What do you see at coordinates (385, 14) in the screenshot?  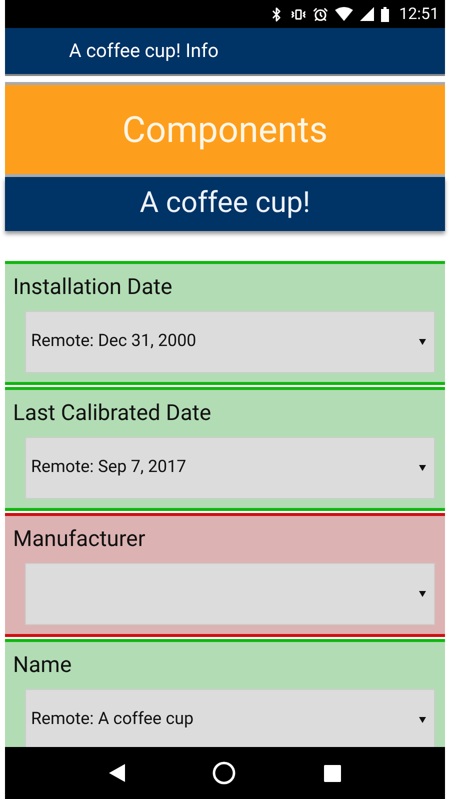 I see `battery-icon` at bounding box center [385, 14].